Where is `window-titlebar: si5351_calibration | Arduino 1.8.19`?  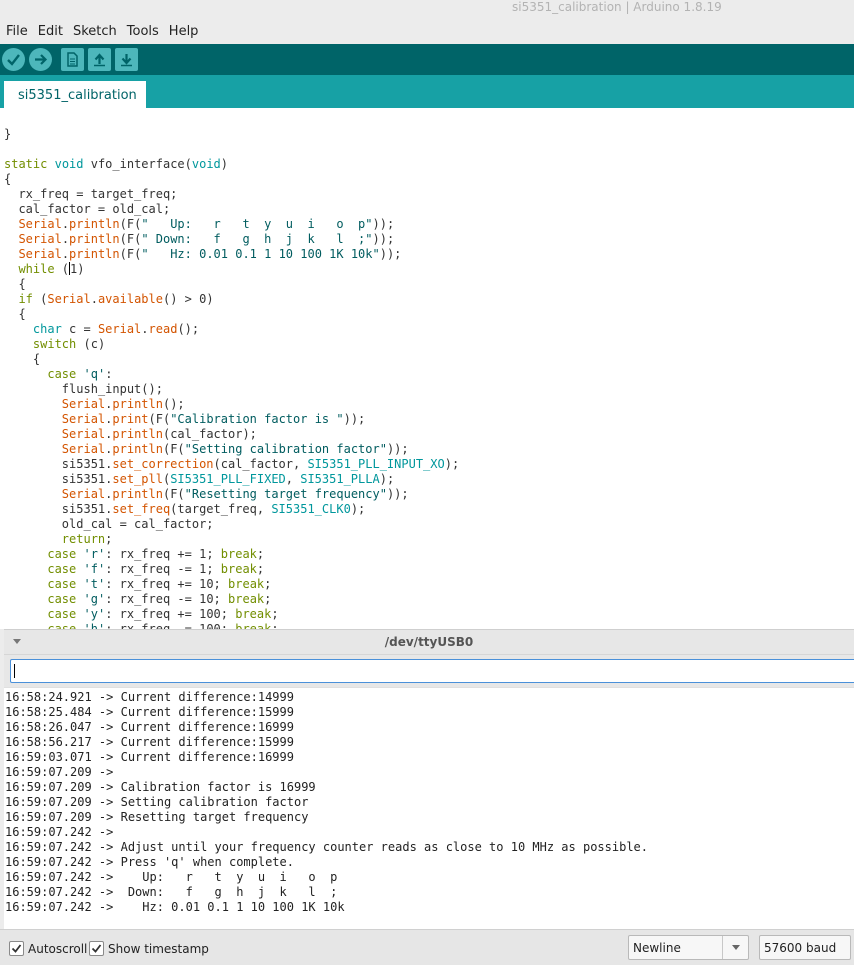 window-titlebar: si5351_calibration | Arduino 1.8.19 is located at coordinates (427, 9).